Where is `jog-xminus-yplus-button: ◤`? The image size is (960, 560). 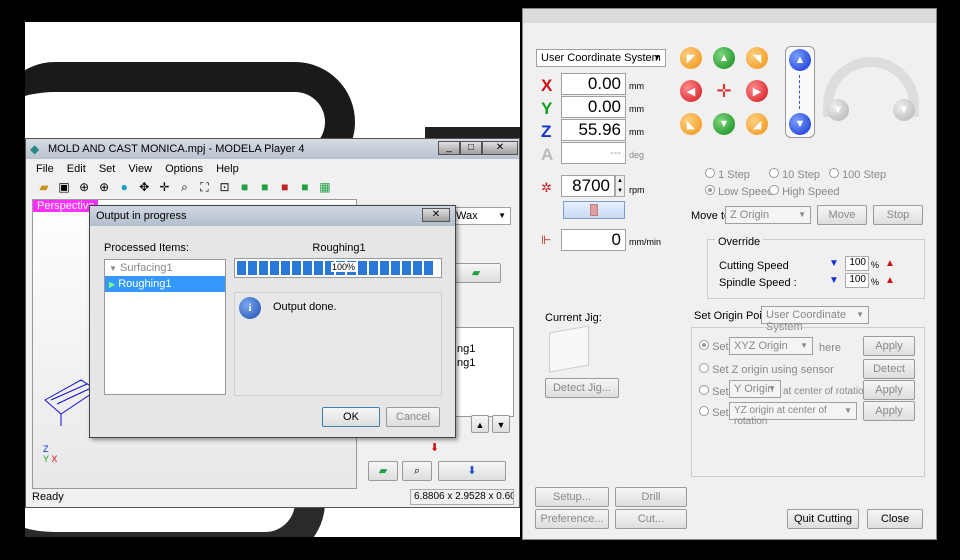 jog-xminus-yplus-button: ◤ is located at coordinates (691, 58).